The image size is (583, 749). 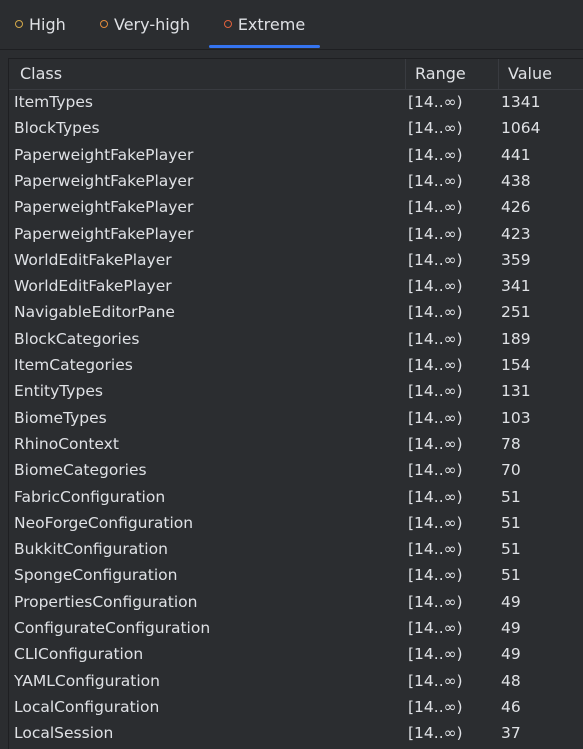 What do you see at coordinates (296, 155) in the screenshot?
I see `table-row: PaperweightFakePlayer [14..∞) 441` at bounding box center [296, 155].